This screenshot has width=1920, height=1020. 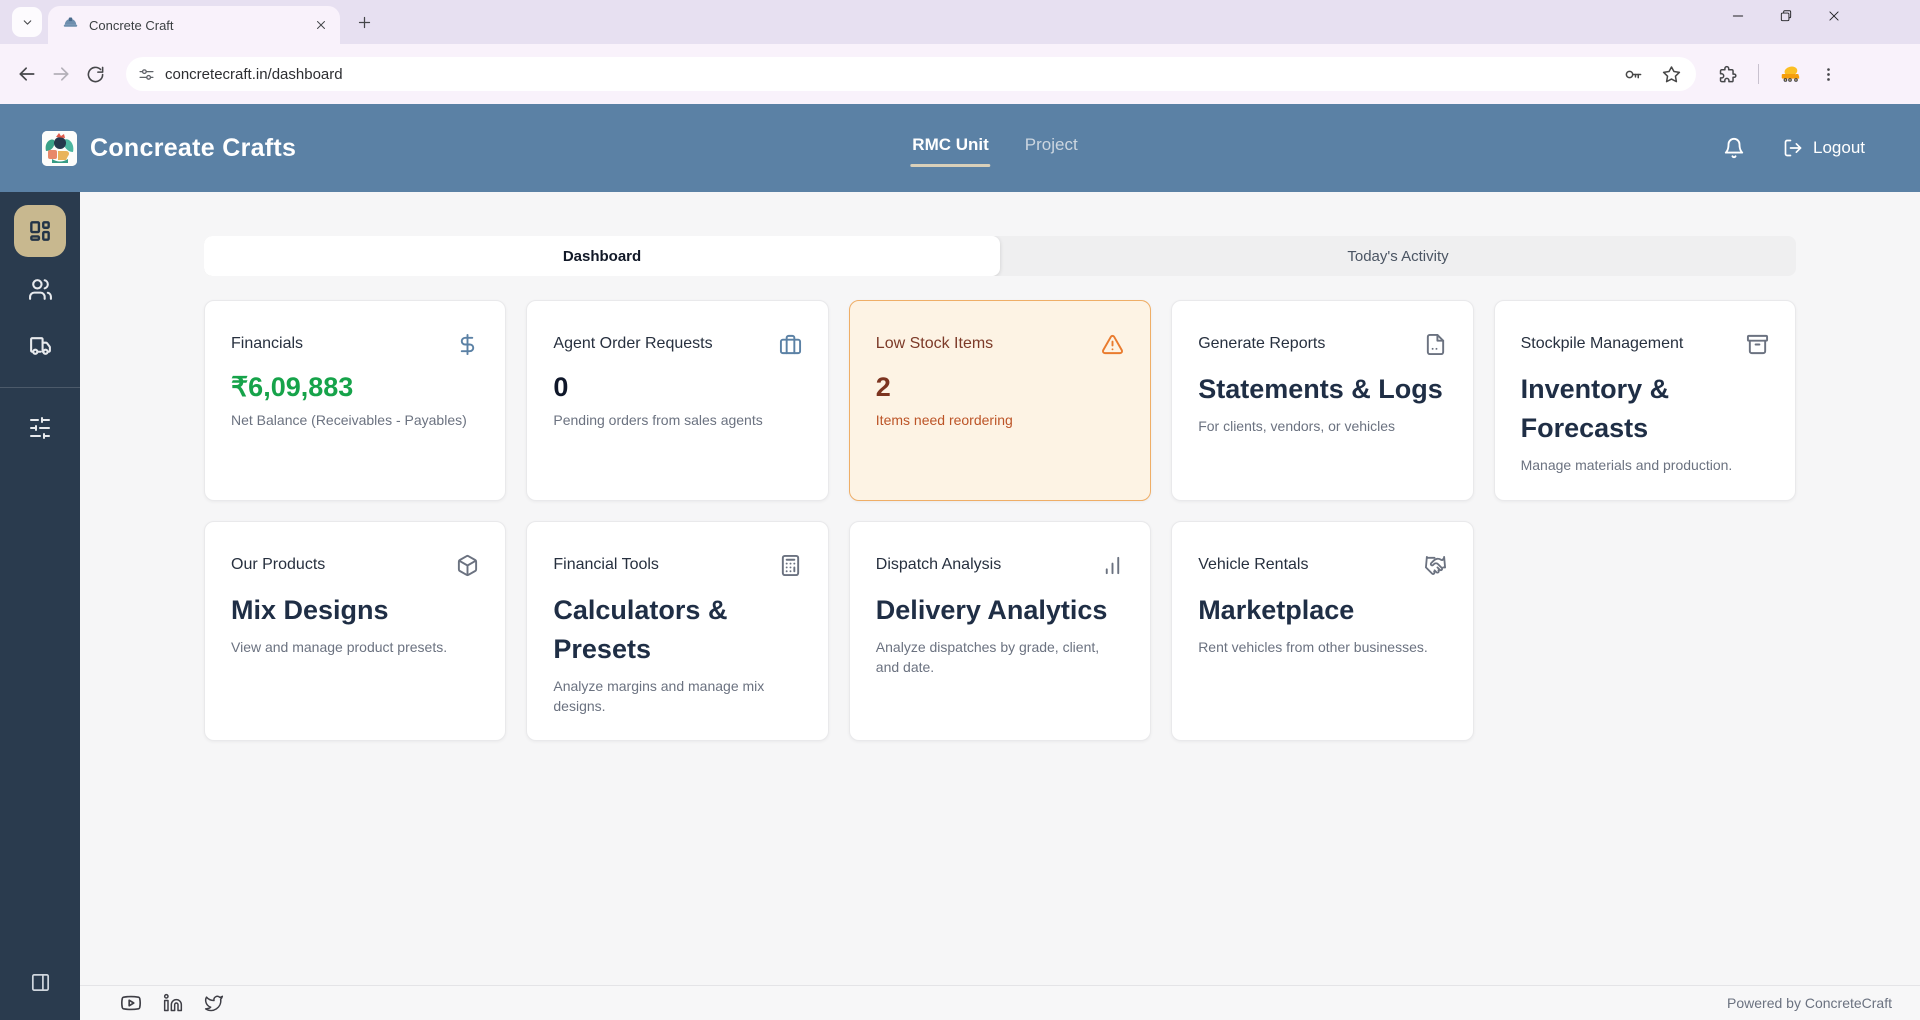 I want to click on archive-icon, so click(x=1757, y=344).